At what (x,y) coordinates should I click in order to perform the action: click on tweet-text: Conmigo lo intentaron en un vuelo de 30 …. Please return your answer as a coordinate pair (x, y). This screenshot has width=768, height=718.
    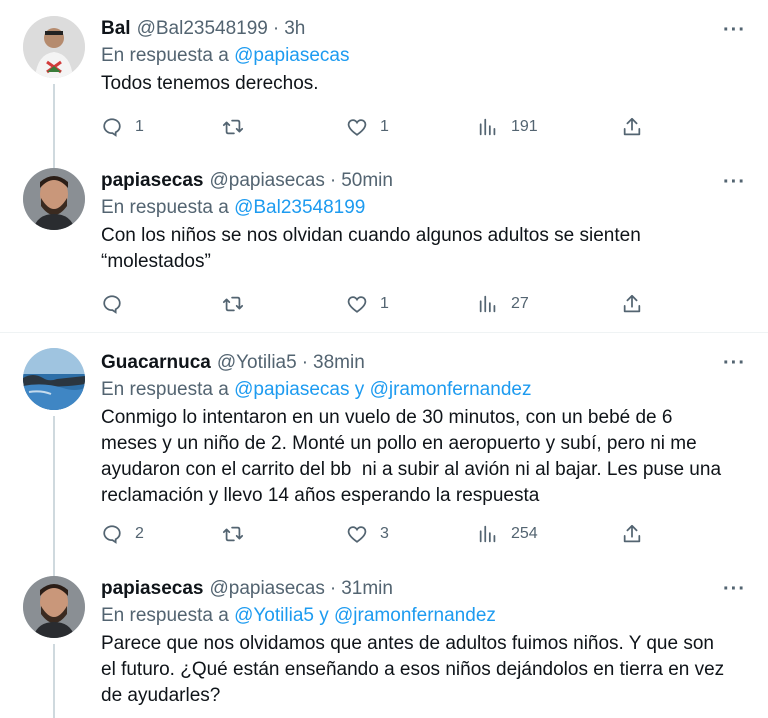
    Looking at the image, I should click on (411, 456).